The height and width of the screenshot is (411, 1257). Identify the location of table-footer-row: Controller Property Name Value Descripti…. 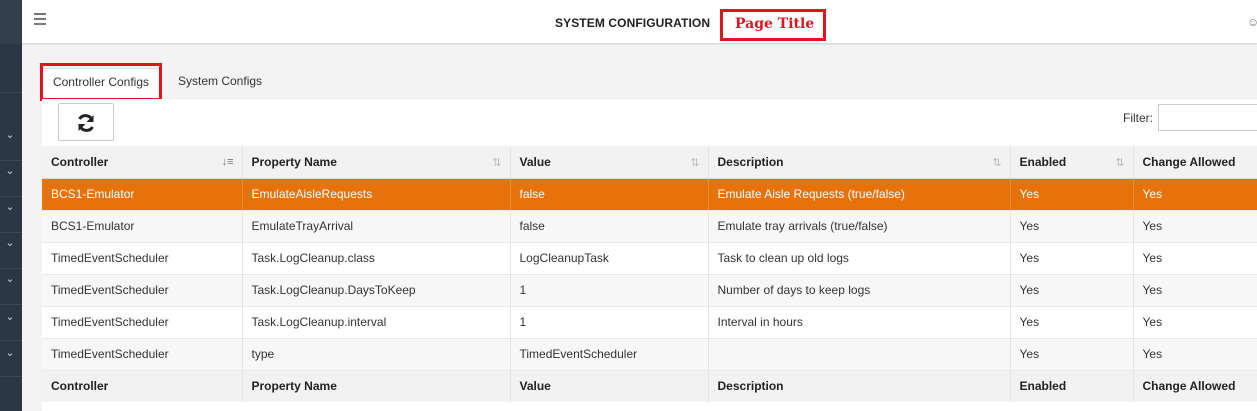
(649, 385).